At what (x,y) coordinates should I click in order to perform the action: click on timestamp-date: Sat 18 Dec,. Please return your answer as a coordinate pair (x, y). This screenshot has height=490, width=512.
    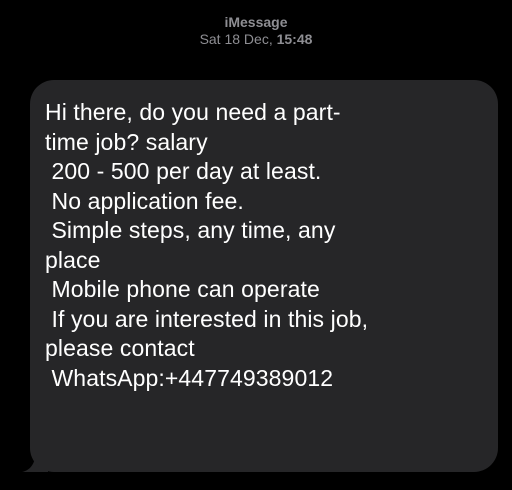
    Looking at the image, I should click on (236, 39).